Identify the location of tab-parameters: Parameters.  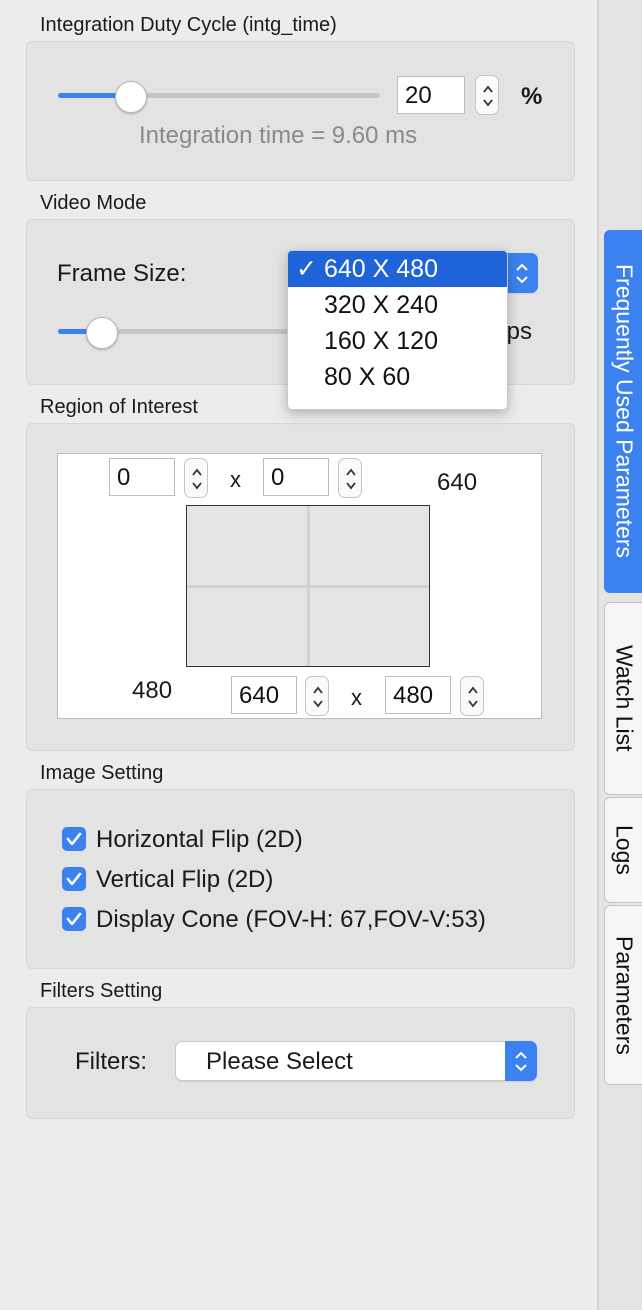
(623, 995).